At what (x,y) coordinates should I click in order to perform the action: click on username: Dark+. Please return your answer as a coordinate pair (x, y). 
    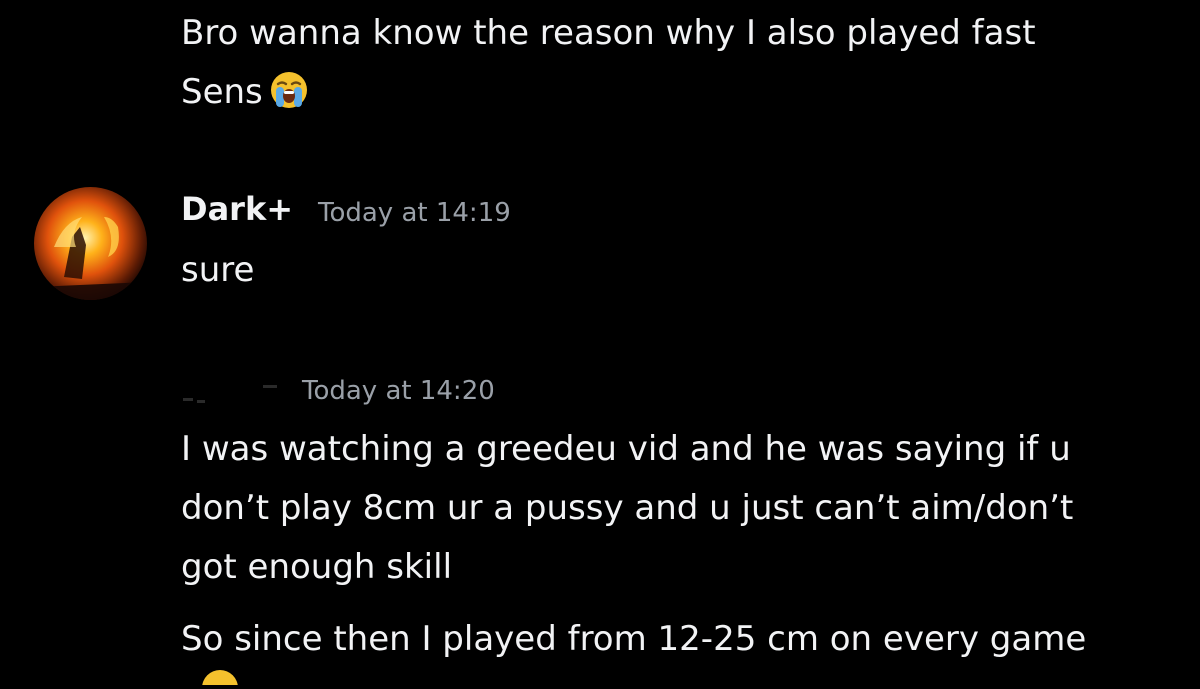
    Looking at the image, I should click on (237, 209).